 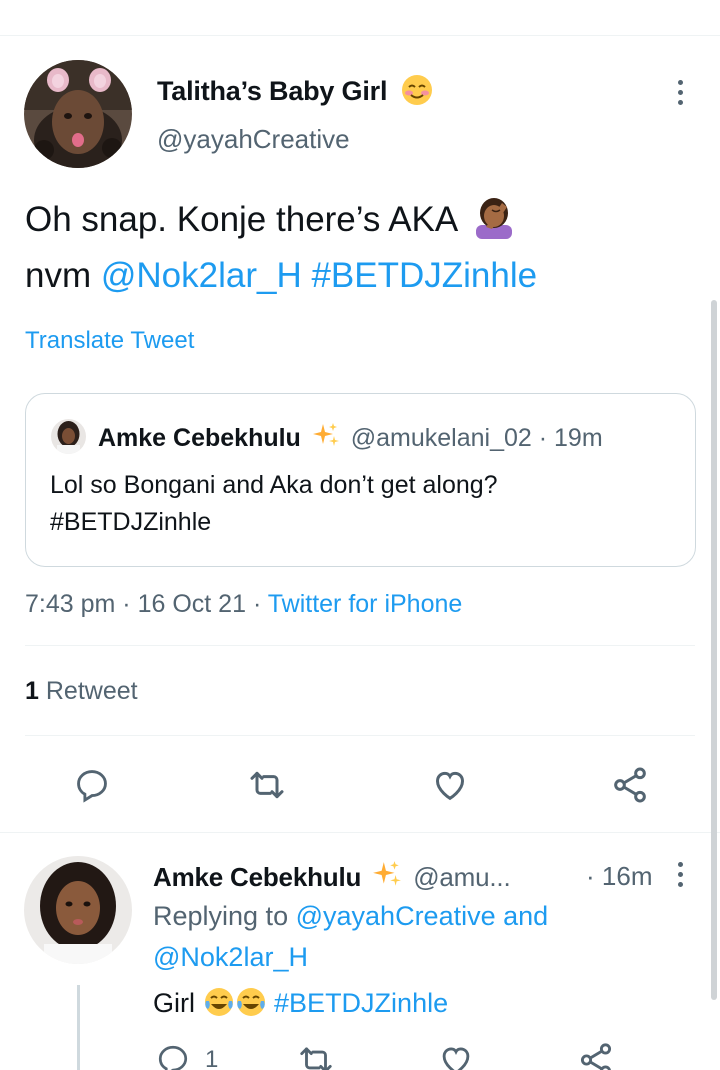 What do you see at coordinates (230, 957) in the screenshot?
I see `replying-to-user2: @Nok2lar_H` at bounding box center [230, 957].